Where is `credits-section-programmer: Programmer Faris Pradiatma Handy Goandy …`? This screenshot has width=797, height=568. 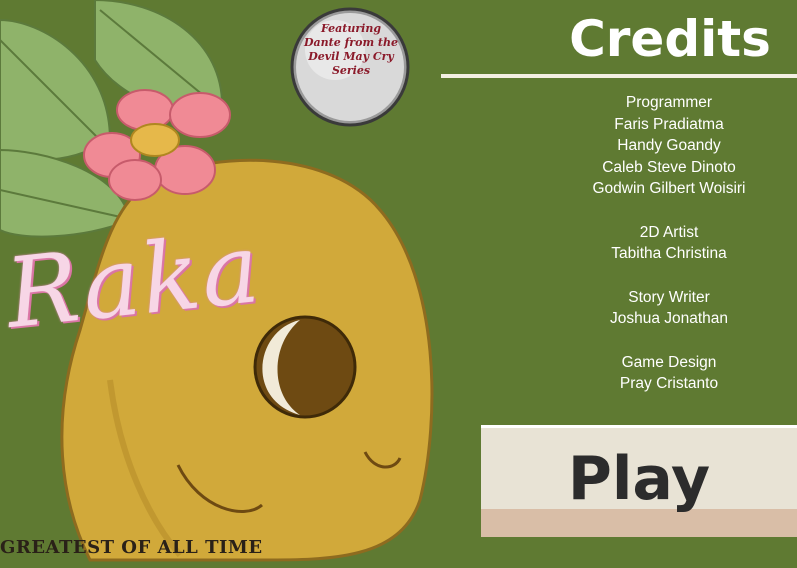 credits-section-programmer: Programmer Faris Pradiatma Handy Goandy … is located at coordinates (668, 146).